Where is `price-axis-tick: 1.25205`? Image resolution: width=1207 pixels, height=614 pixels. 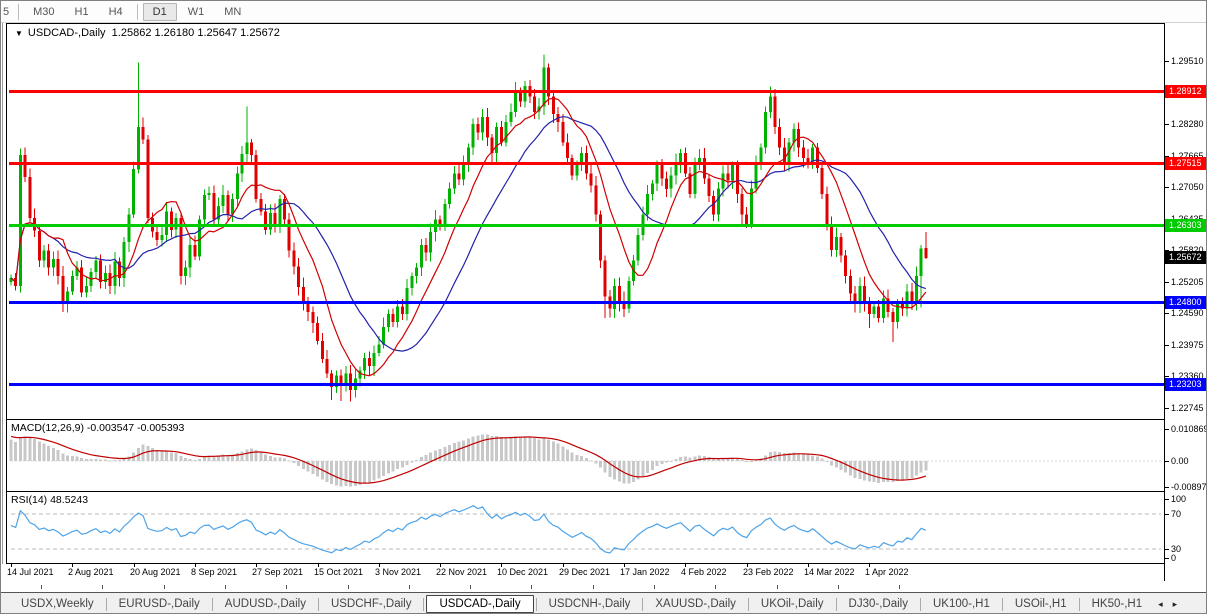 price-axis-tick: 1.25205 is located at coordinates (1187, 281).